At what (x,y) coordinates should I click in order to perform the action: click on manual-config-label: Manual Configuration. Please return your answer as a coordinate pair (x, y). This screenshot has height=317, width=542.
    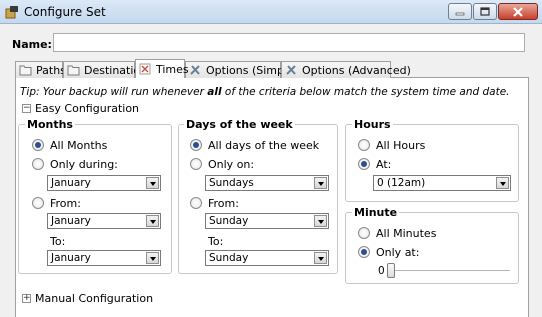
    Looking at the image, I should click on (94, 298).